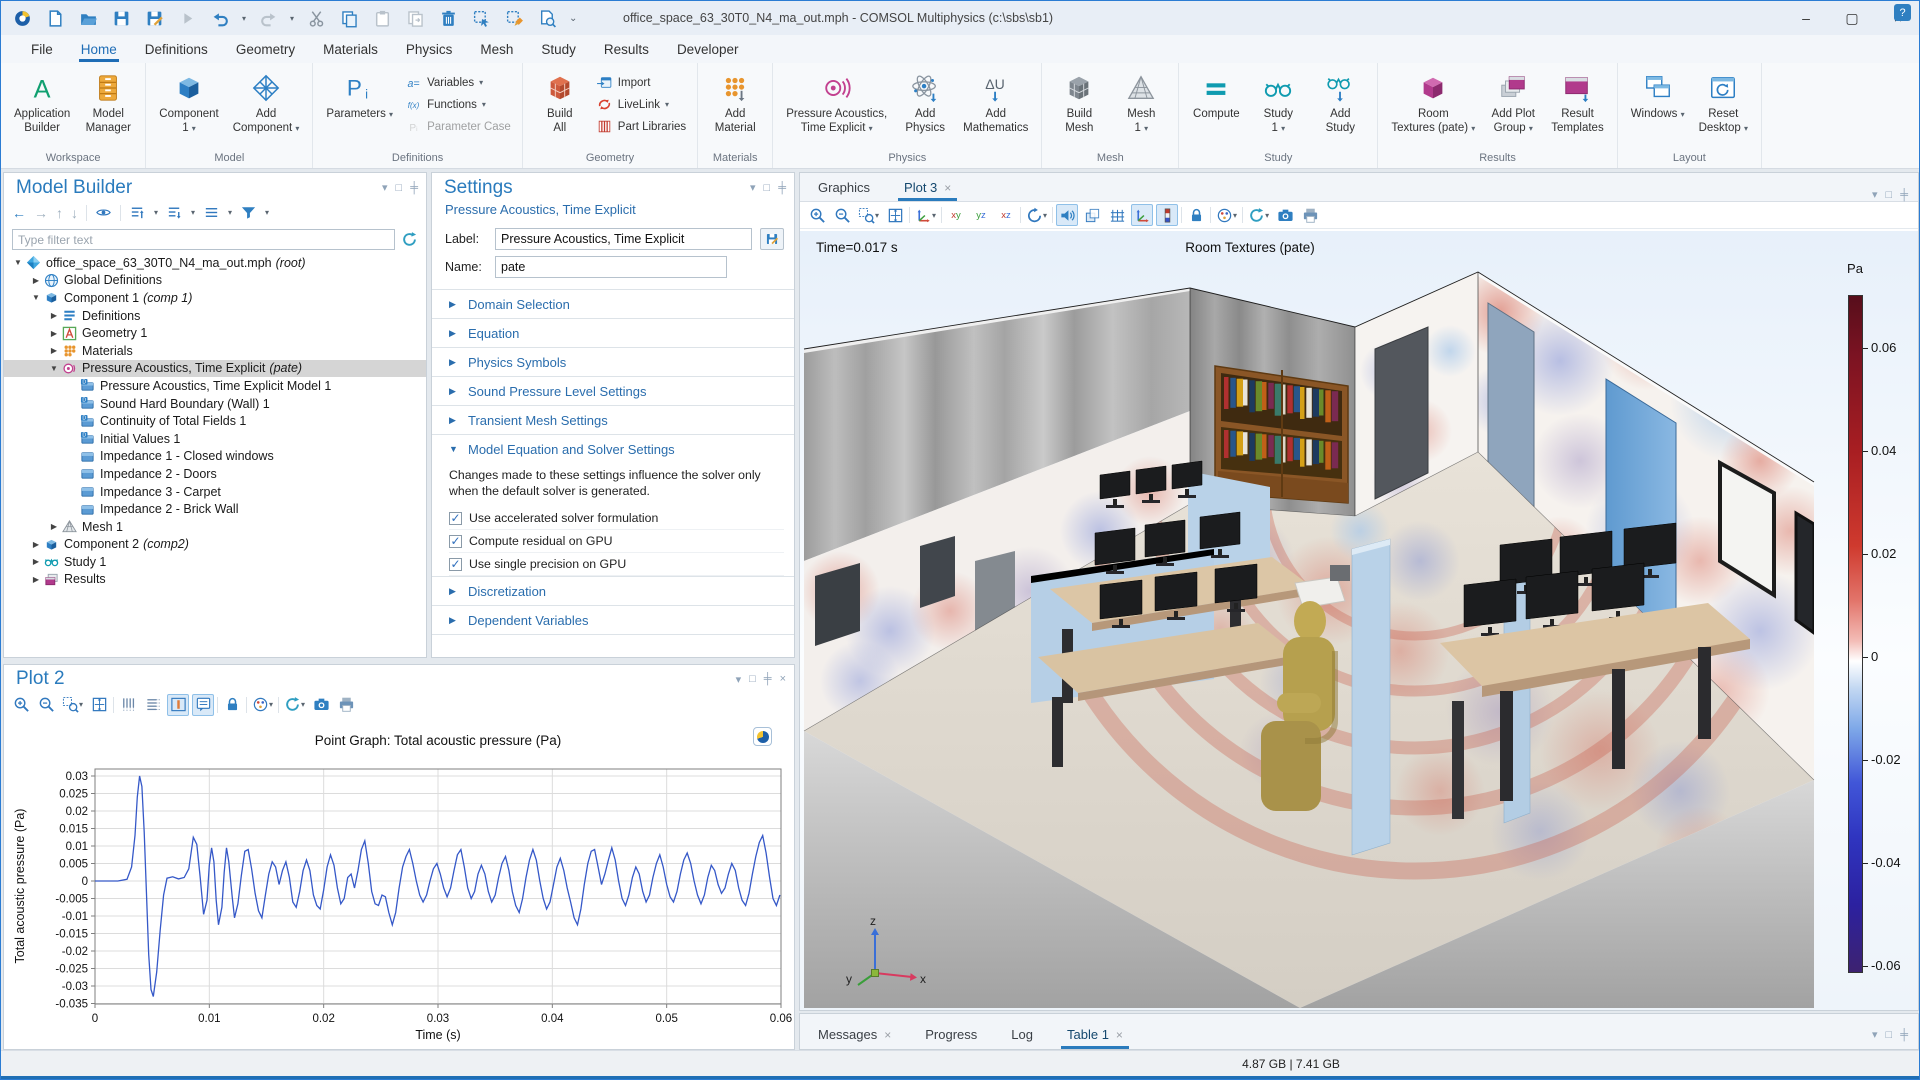 The image size is (1920, 1080). What do you see at coordinates (854, 1038) in the screenshot?
I see `dock-tab-messages: Messages ×` at bounding box center [854, 1038].